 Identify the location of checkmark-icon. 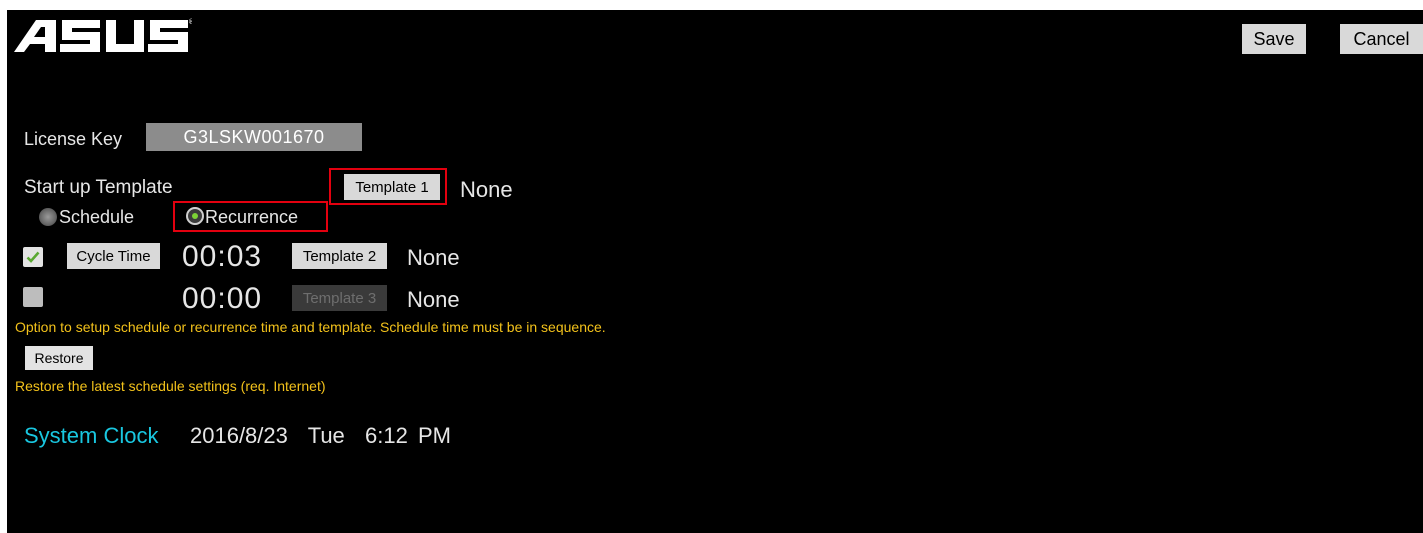
(33, 257).